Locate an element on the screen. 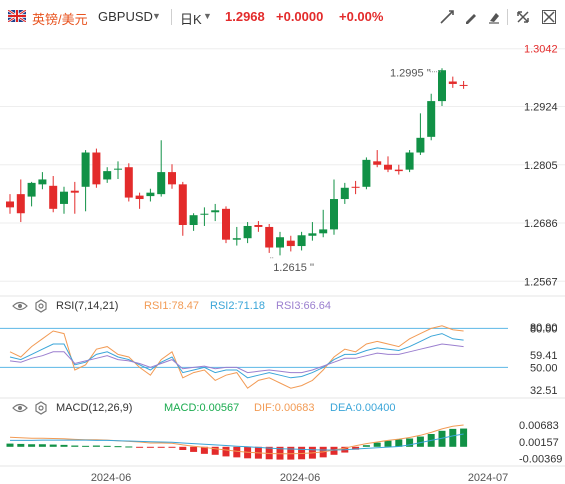 The image size is (565, 484). rsi3-legend: RSI3:66.64 is located at coordinates (304, 306).